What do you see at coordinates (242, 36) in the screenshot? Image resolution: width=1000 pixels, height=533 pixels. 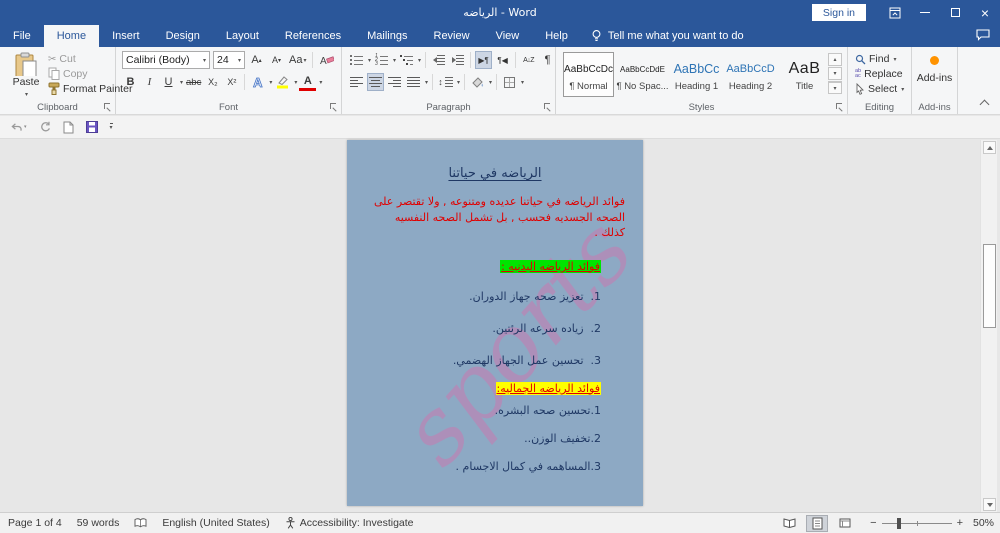 I see `tab-layout: Layout` at bounding box center [242, 36].